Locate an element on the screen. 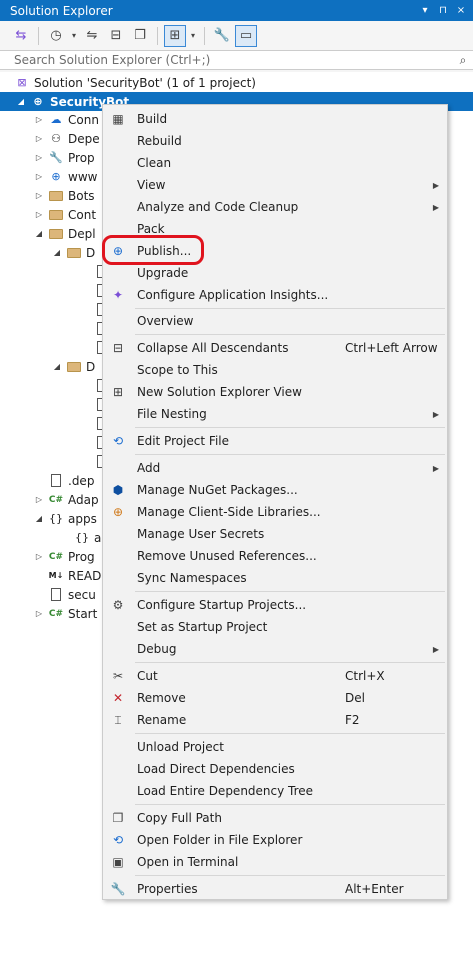  close-icon: × is located at coordinates (461, 10).